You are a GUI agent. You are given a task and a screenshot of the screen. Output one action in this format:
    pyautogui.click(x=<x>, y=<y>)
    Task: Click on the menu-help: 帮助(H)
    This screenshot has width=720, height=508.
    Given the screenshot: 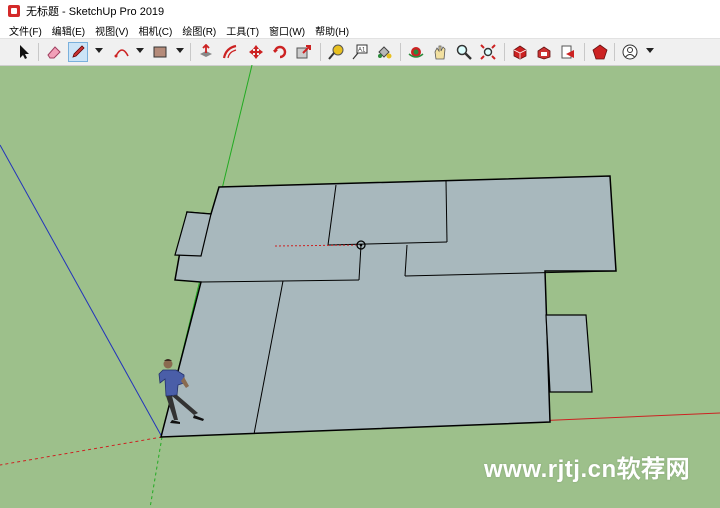 What is the action you would take?
    pyautogui.click(x=332, y=30)
    